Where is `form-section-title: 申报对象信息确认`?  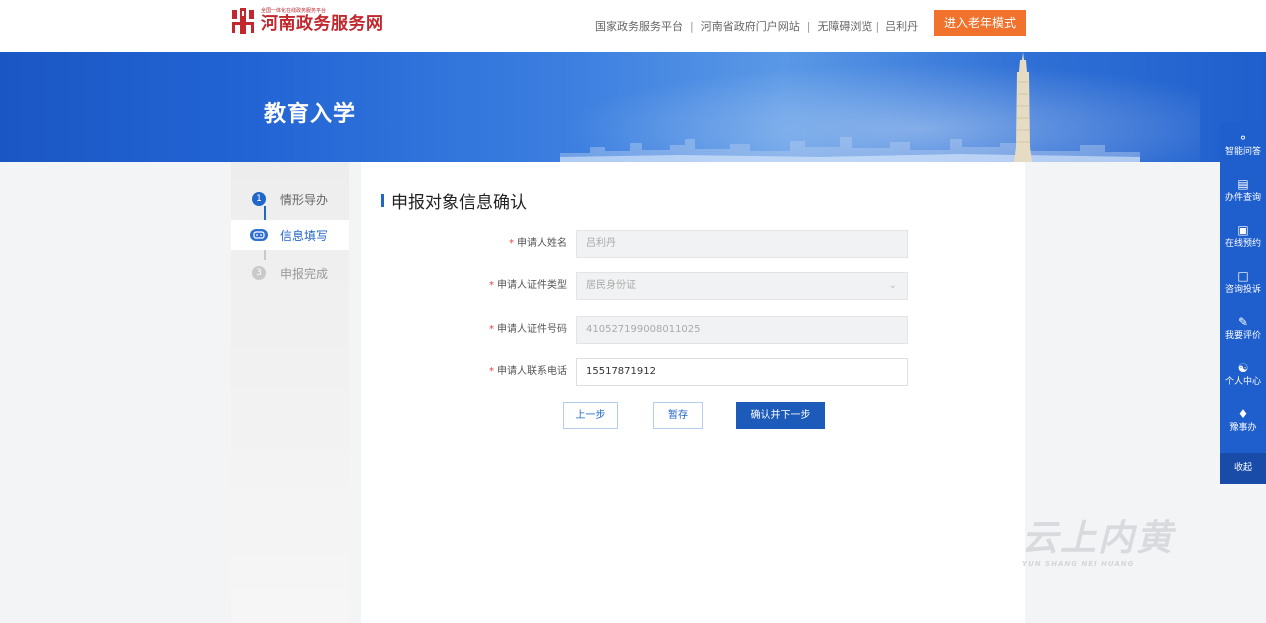
form-section-title: 申报对象信息确认 is located at coordinates (454, 200).